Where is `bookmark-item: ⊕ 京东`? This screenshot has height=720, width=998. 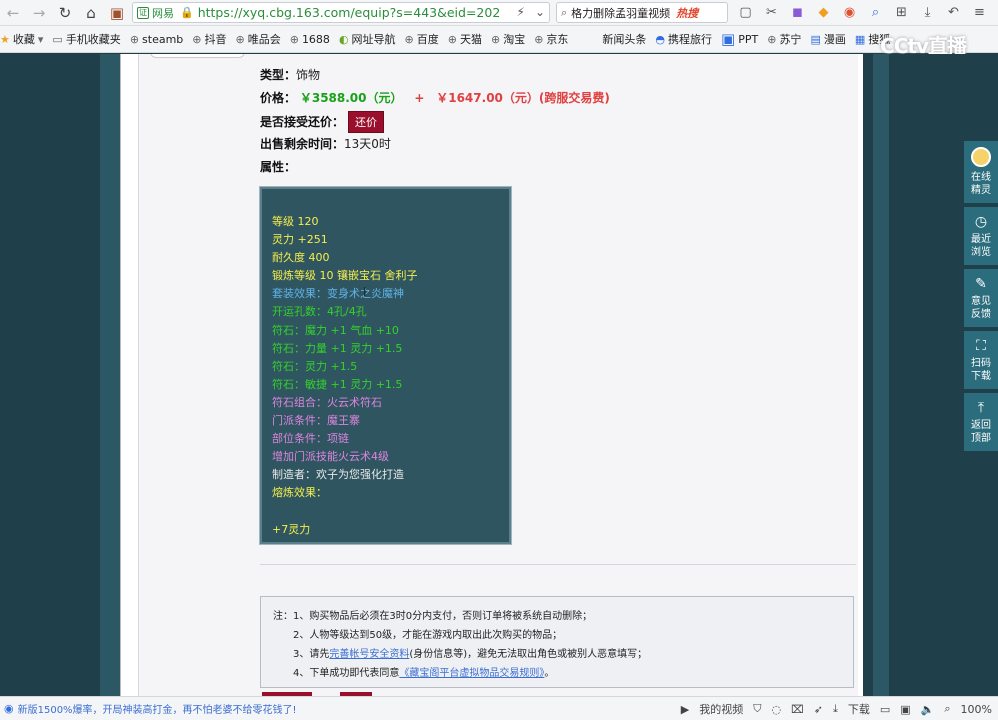
bookmark-item: ⊕ 京东 is located at coordinates (551, 39).